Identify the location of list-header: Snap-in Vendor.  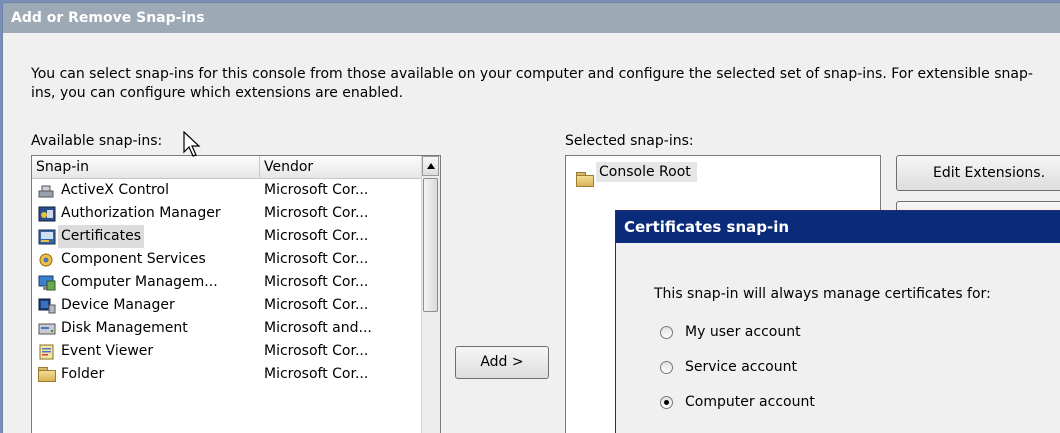
(227, 167).